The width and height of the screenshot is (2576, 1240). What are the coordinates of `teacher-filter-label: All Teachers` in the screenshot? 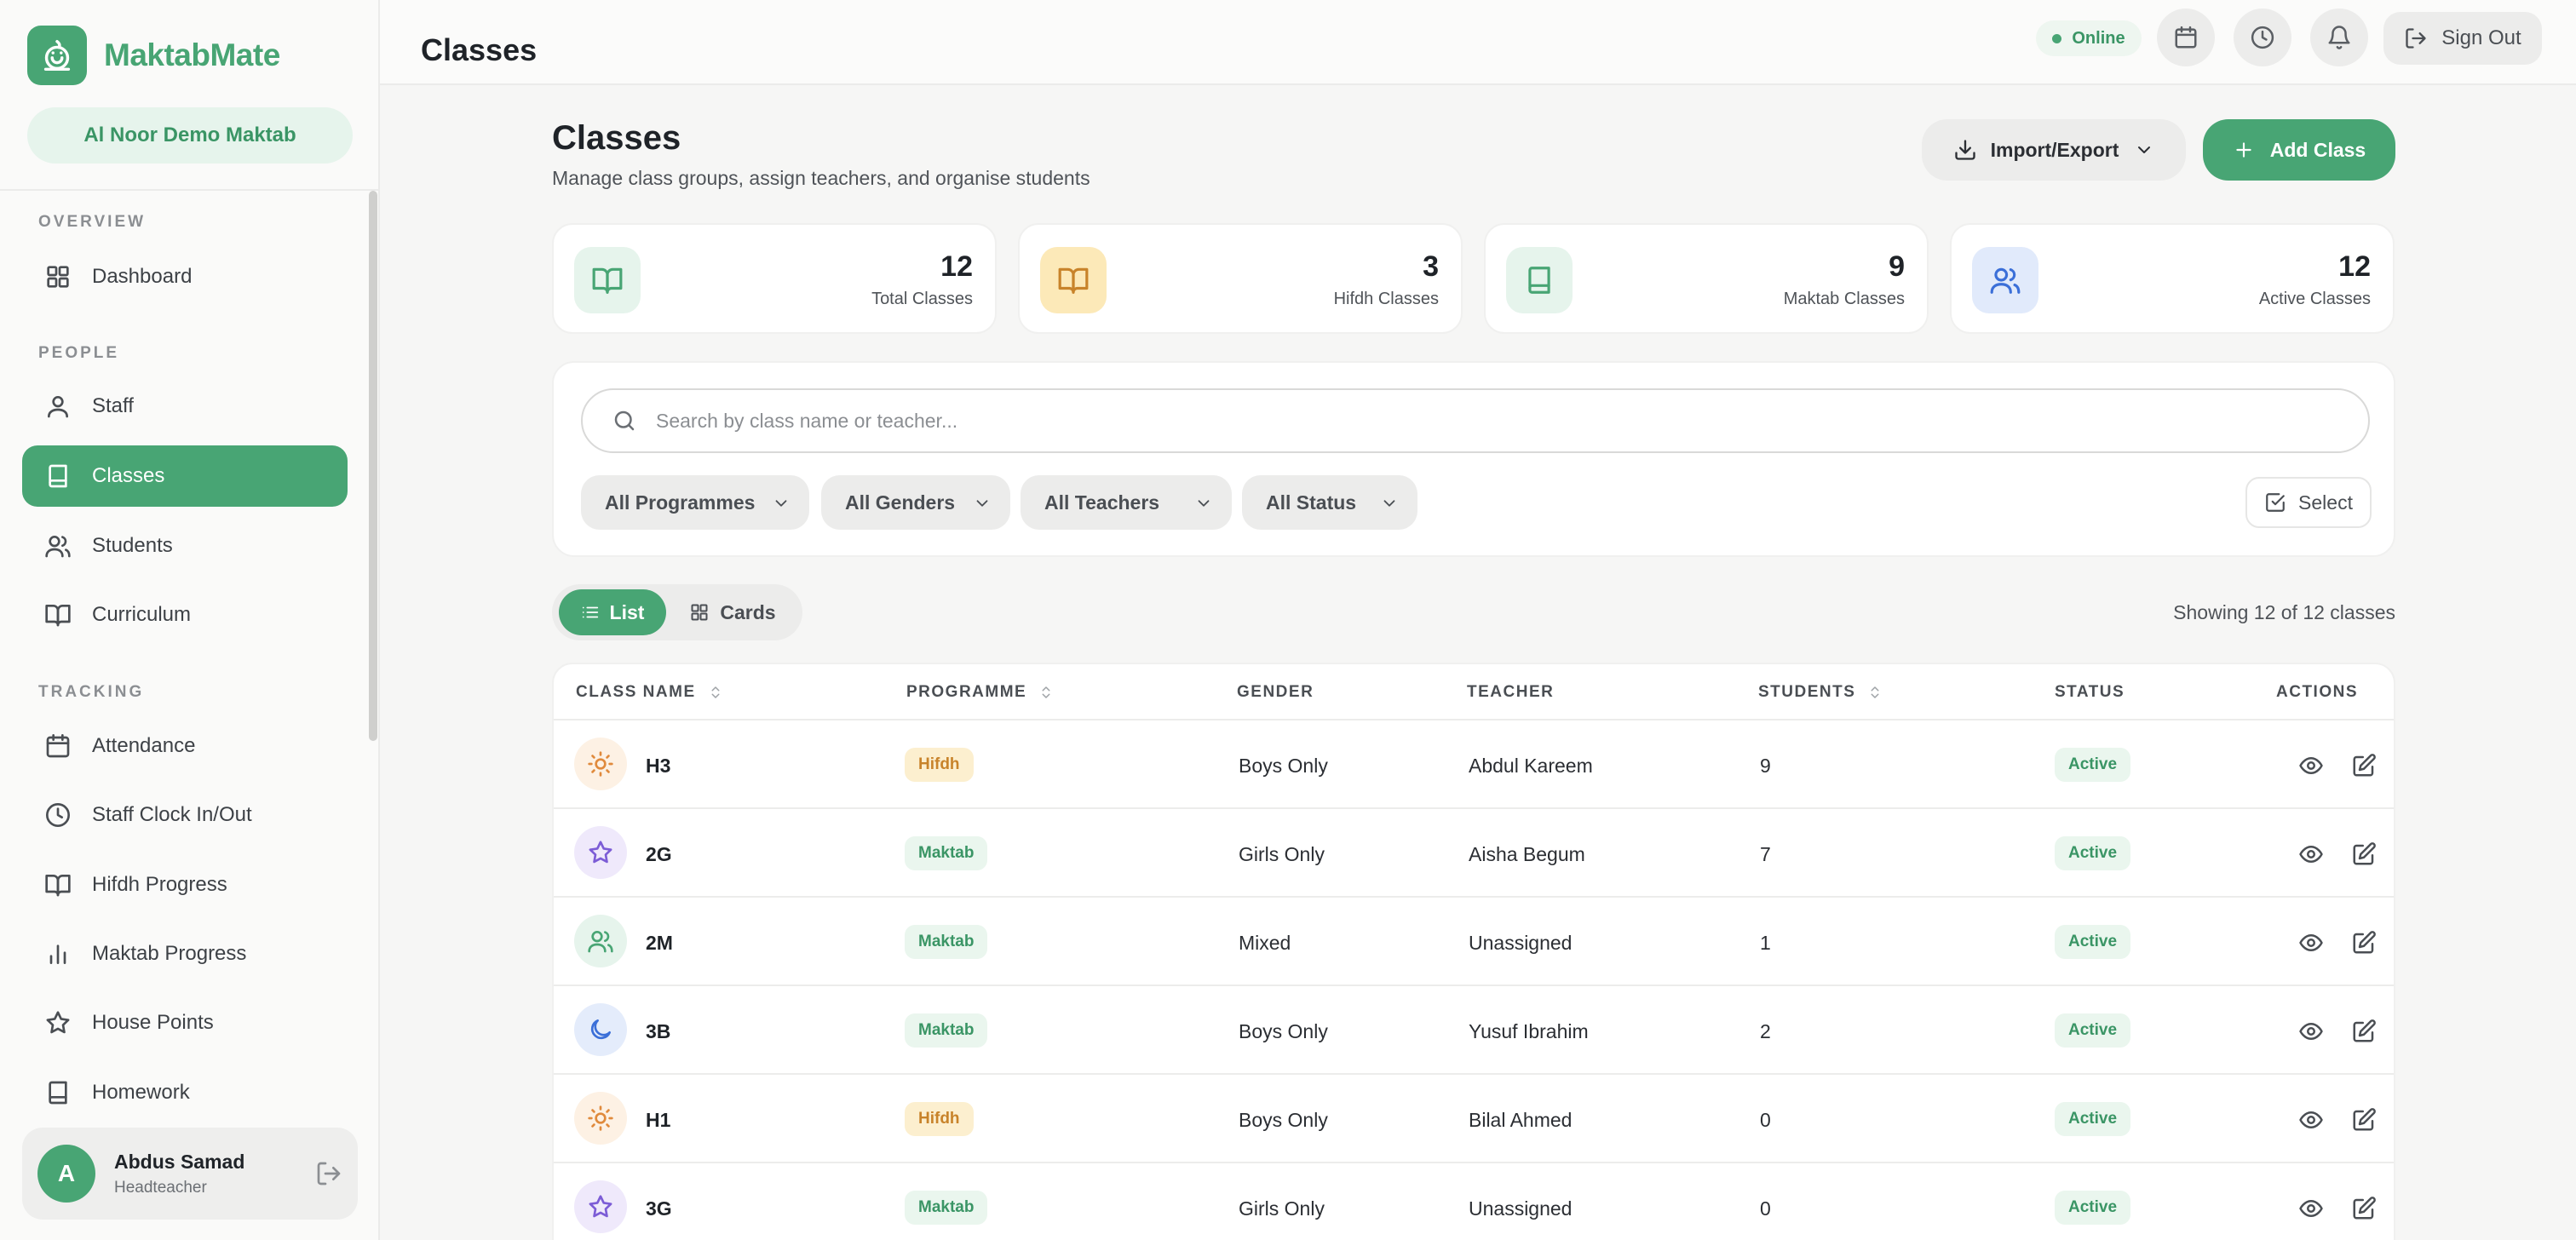 It's located at (1102, 502).